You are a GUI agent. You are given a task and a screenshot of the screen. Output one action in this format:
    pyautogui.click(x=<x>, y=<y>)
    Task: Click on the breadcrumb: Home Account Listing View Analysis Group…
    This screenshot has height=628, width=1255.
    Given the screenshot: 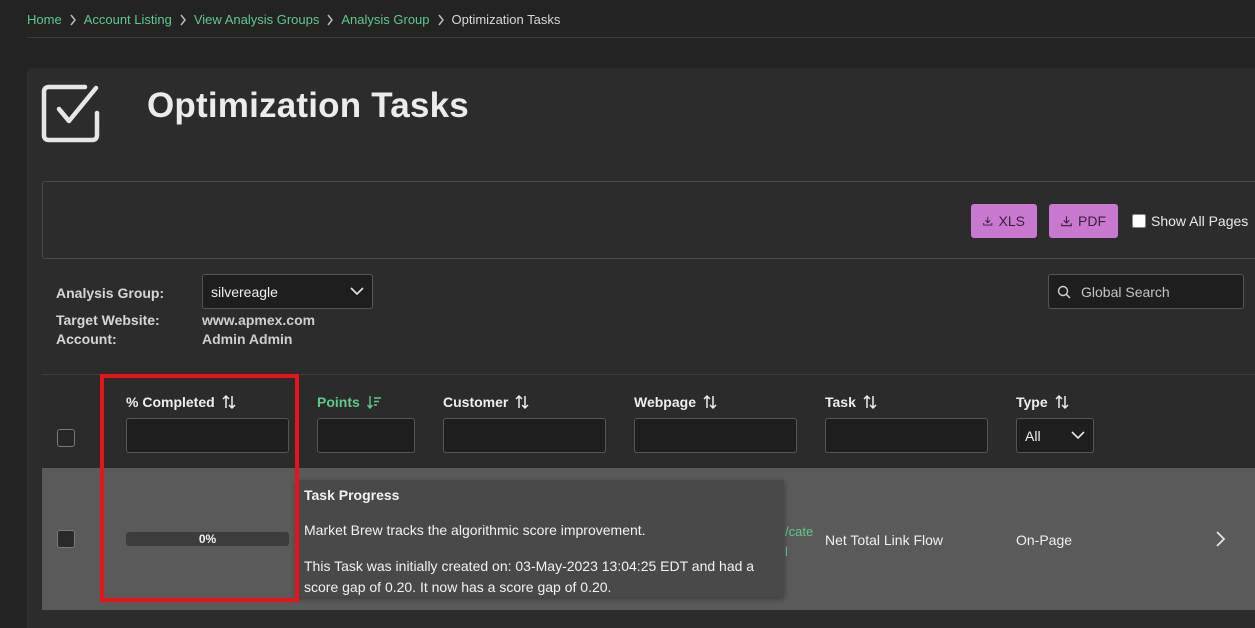 What is the action you would take?
    pyautogui.click(x=293, y=19)
    